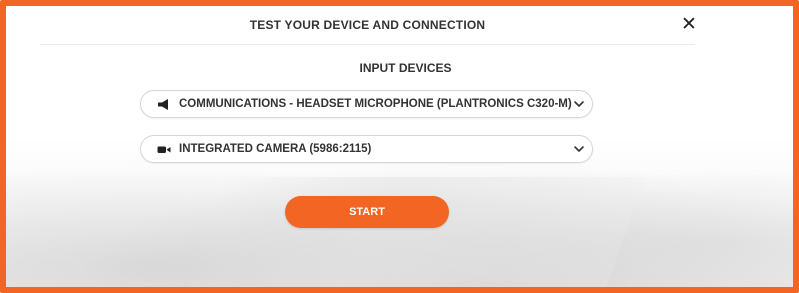 The width and height of the screenshot is (799, 293). I want to click on camera-select: INTEGRATED CAMERA (5986:2115), so click(366, 149).